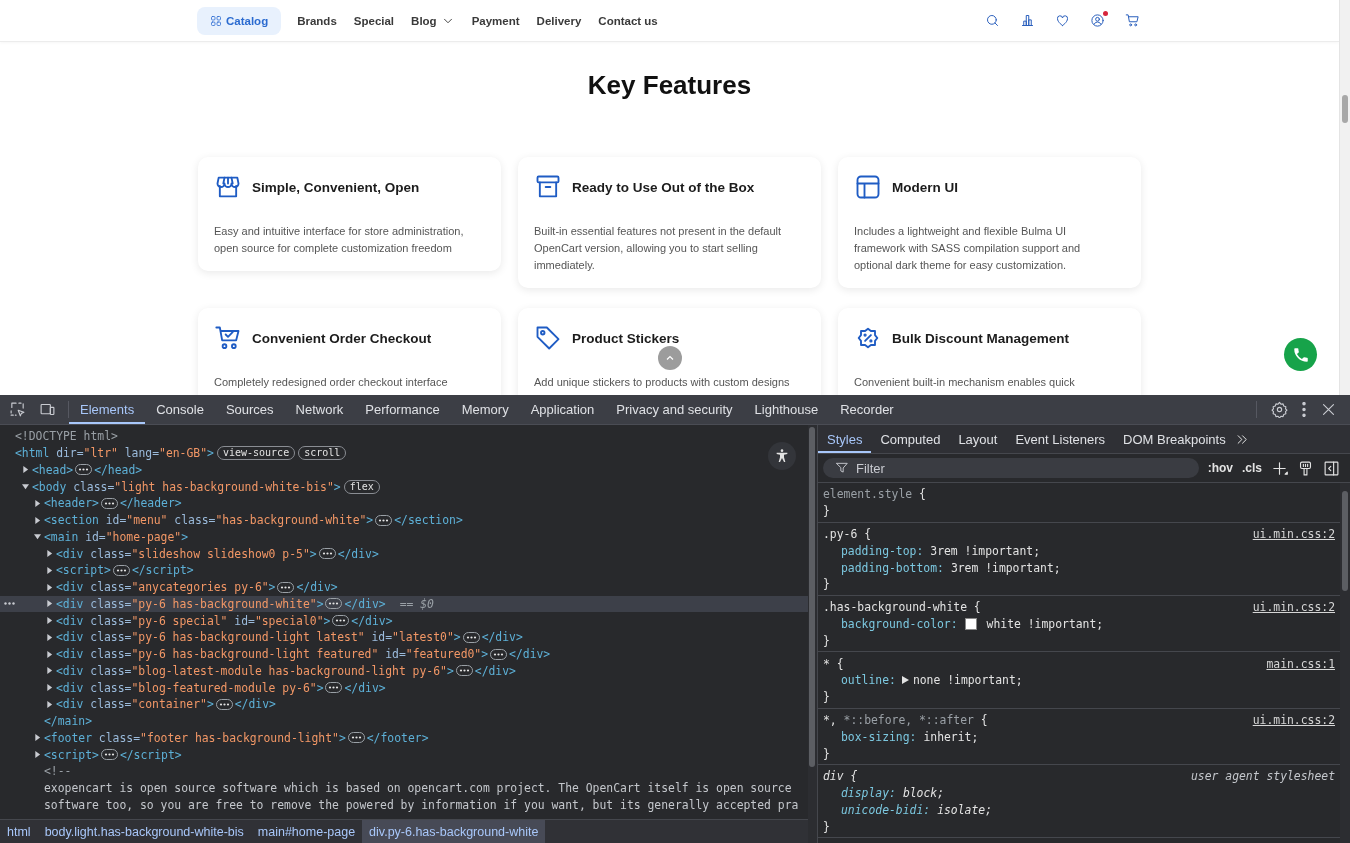 This screenshot has width=1350, height=843. I want to click on devtools-tab: Sources, so click(249, 409).